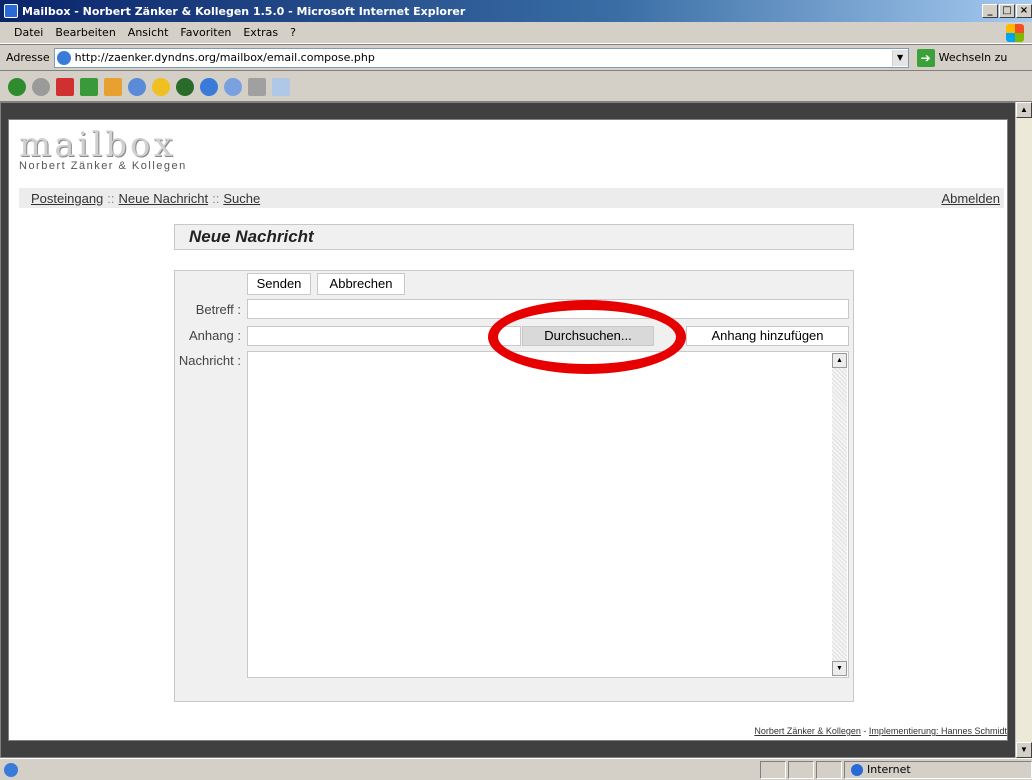 Image resolution: width=1032 pixels, height=780 pixels. What do you see at coordinates (889, 769) in the screenshot?
I see `status-zone-label: Internet` at bounding box center [889, 769].